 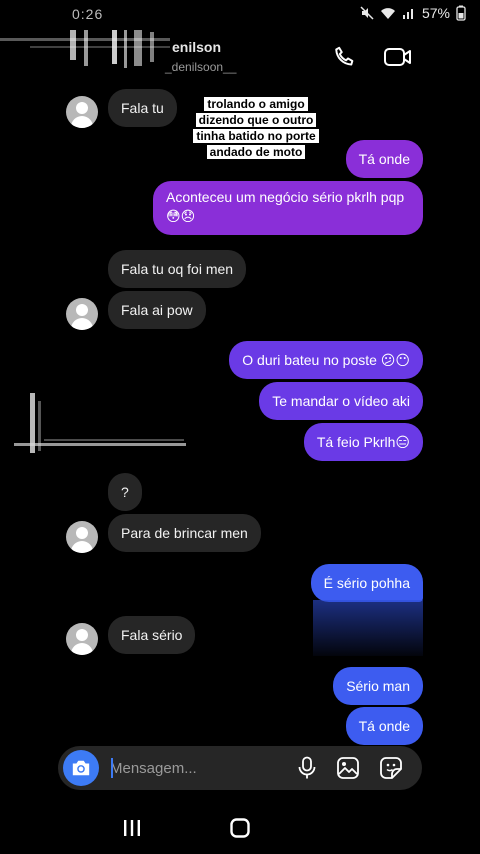 I want to click on message-bubble-sent: O duri bateu no poste 😕😶, so click(x=326, y=360).